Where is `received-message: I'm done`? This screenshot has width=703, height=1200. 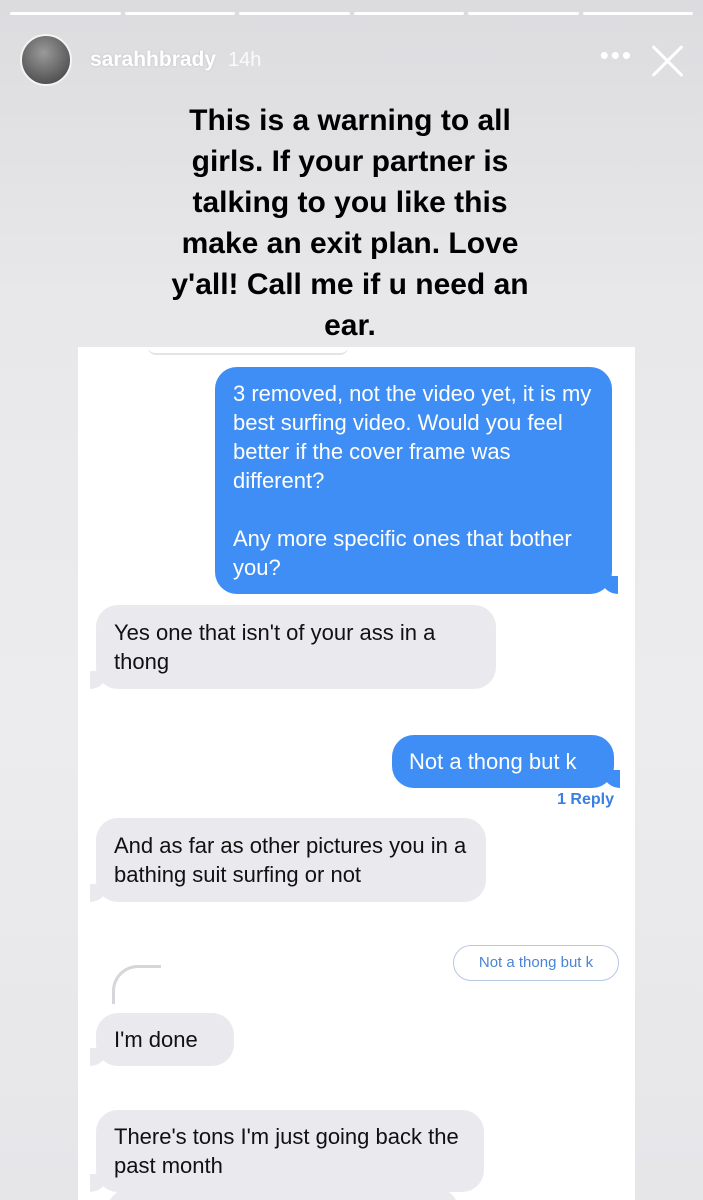 received-message: I'm done is located at coordinates (162, 1039).